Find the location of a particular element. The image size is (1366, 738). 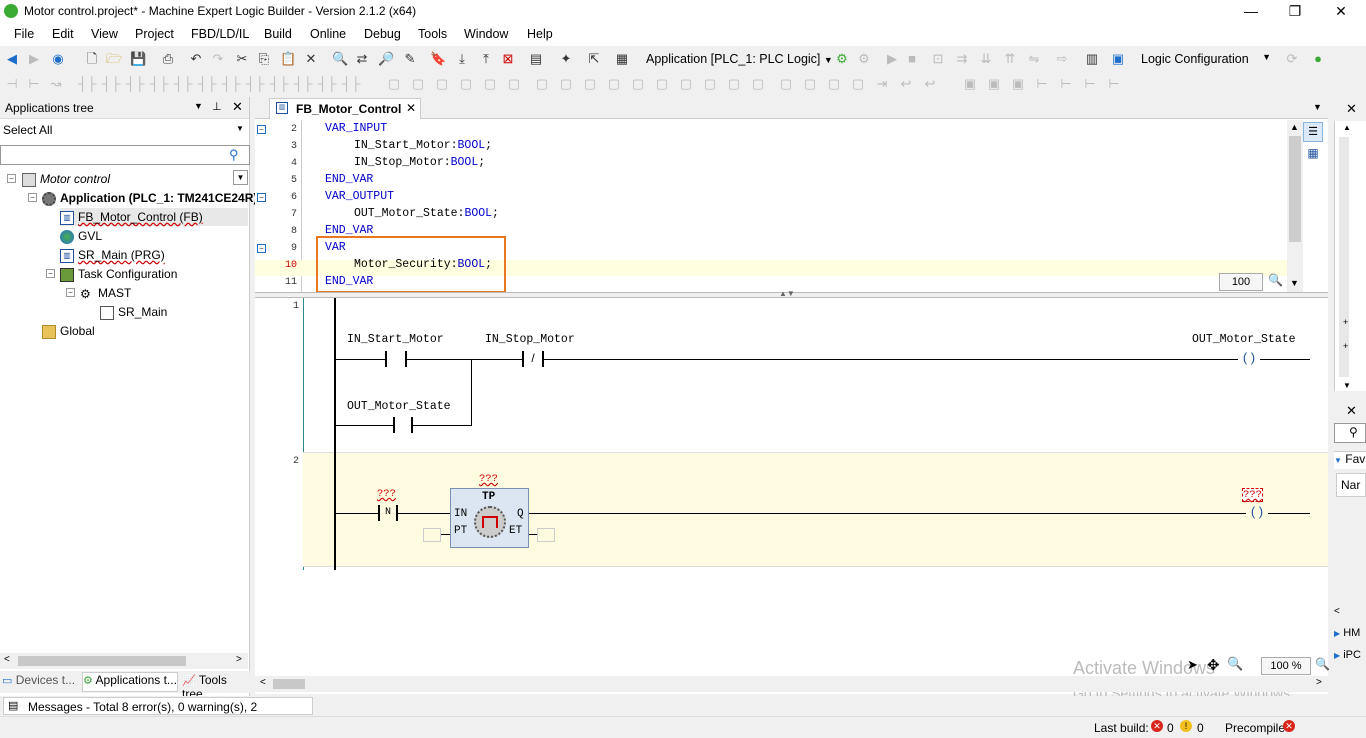

ld-jump-icon: ⇥ is located at coordinates (882, 84).